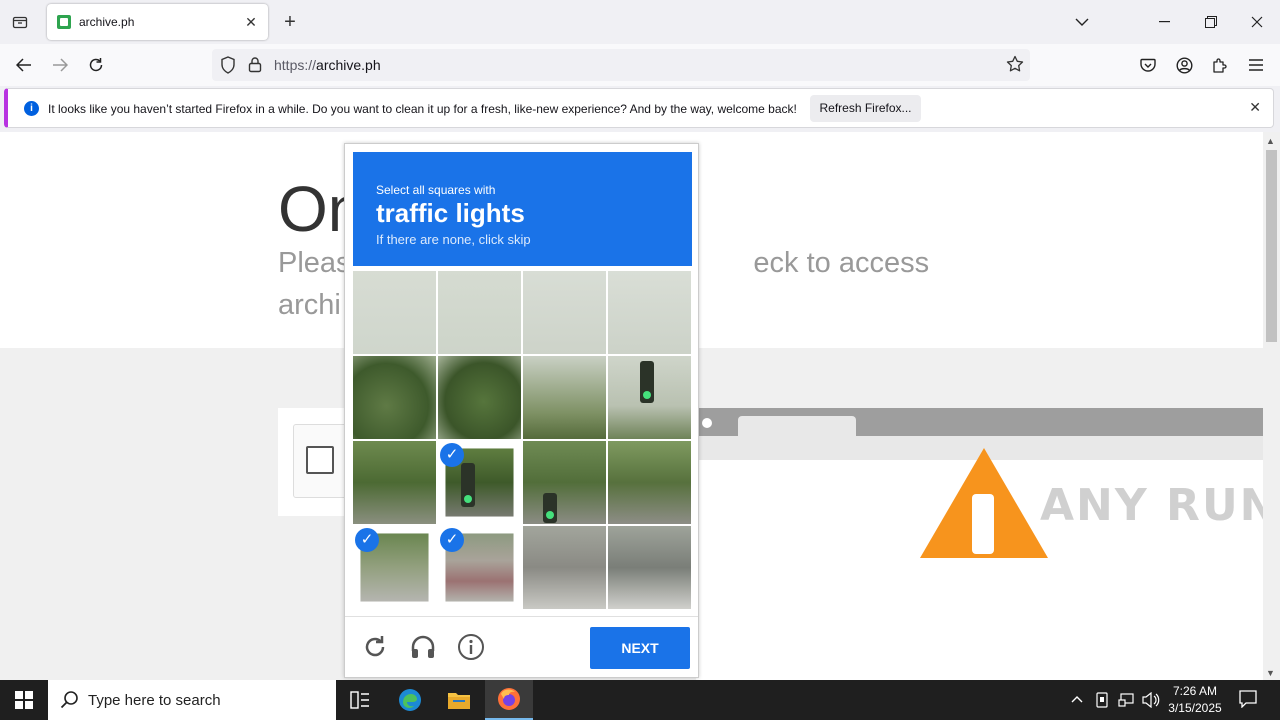 This screenshot has height=720, width=1280. Describe the element at coordinates (1220, 65) in the screenshot. I see `extensions-puzzle-icon` at that location.